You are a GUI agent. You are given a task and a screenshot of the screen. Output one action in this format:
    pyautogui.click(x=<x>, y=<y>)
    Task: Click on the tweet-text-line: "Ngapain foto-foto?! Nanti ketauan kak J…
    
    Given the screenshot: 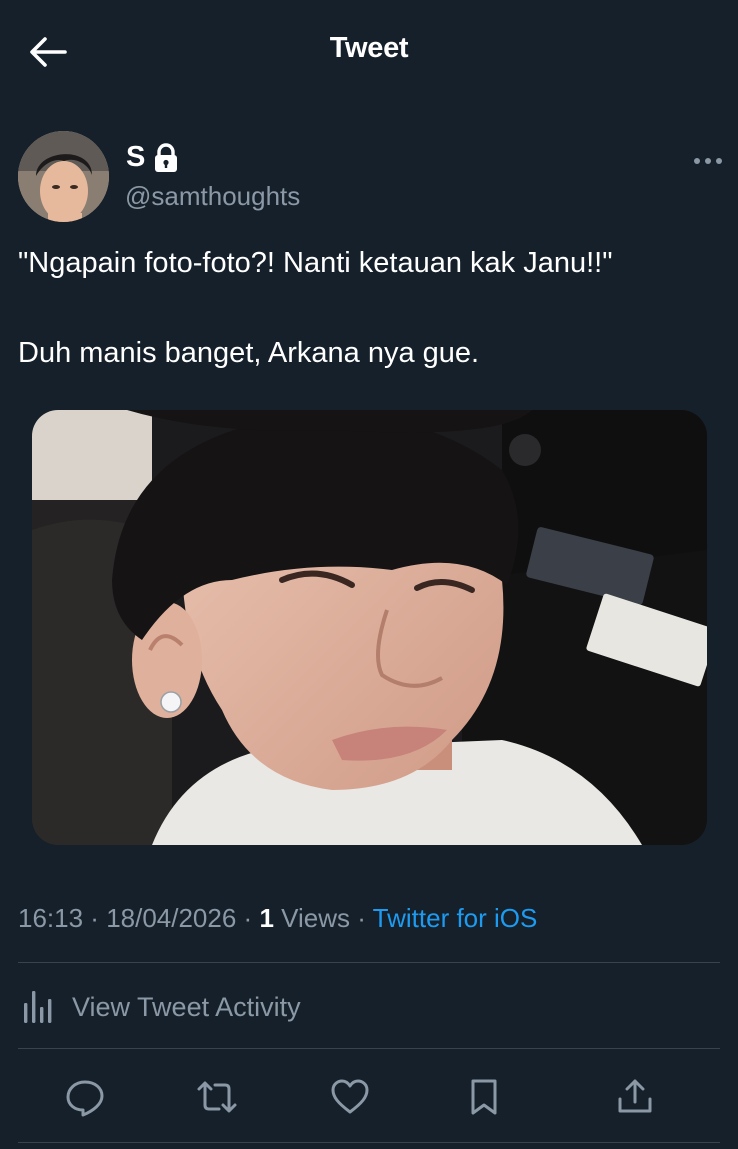 What is the action you would take?
    pyautogui.click(x=315, y=263)
    